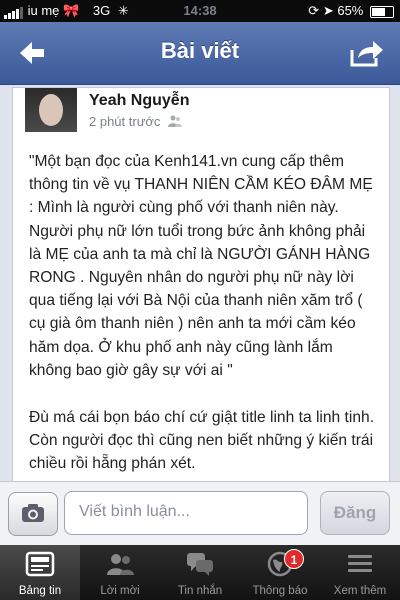  What do you see at coordinates (40, 564) in the screenshot?
I see `news-feed-icon` at bounding box center [40, 564].